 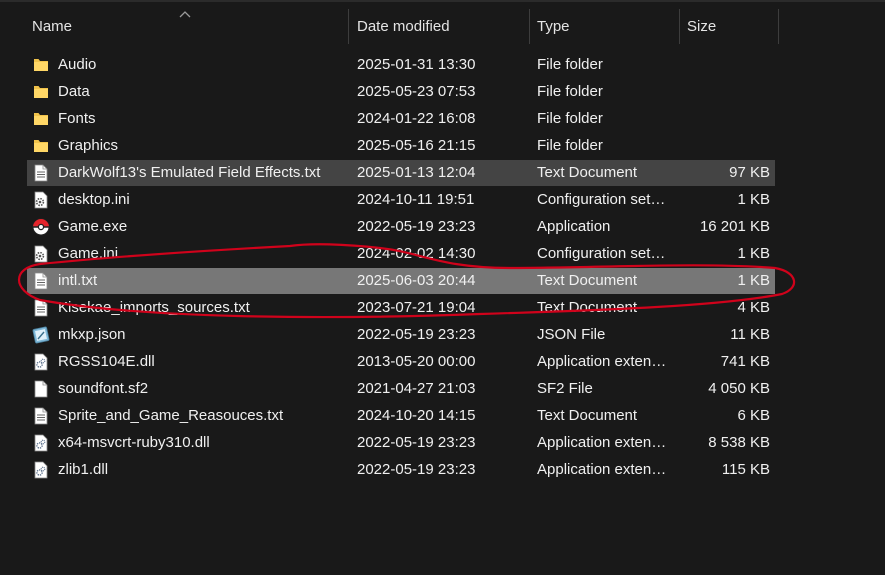 What do you see at coordinates (753, 415) in the screenshot?
I see `file-size: 6 KB` at bounding box center [753, 415].